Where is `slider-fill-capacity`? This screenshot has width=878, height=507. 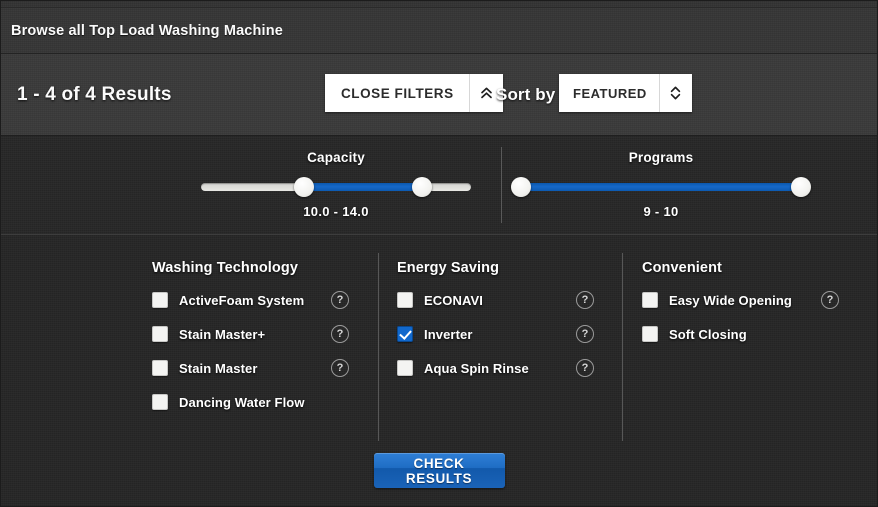 slider-fill-capacity is located at coordinates (363, 187).